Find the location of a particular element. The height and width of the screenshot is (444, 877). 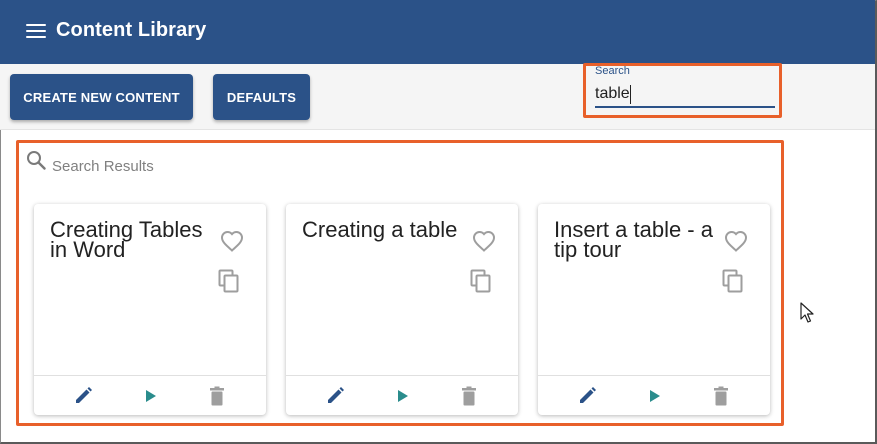

search-icon is located at coordinates (36, 160).